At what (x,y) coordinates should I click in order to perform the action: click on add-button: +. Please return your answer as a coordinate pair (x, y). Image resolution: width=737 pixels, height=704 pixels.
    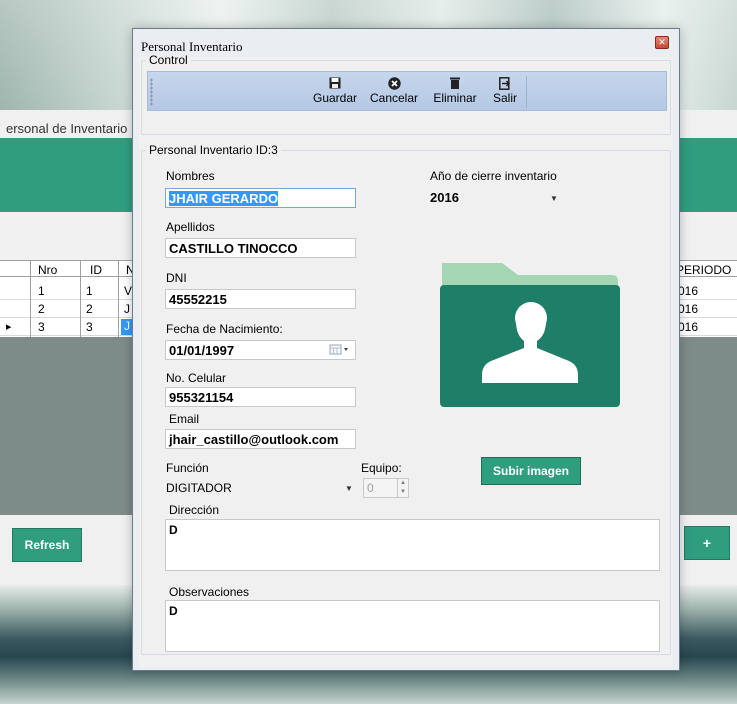
    Looking at the image, I should click on (707, 543).